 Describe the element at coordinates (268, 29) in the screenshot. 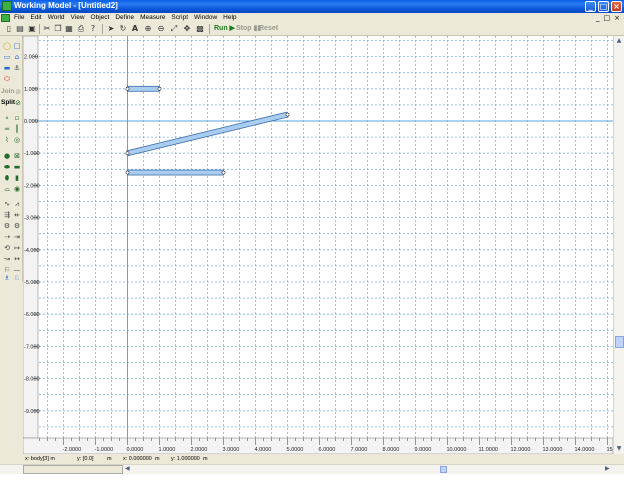

I see `reset-button: Reset` at that location.